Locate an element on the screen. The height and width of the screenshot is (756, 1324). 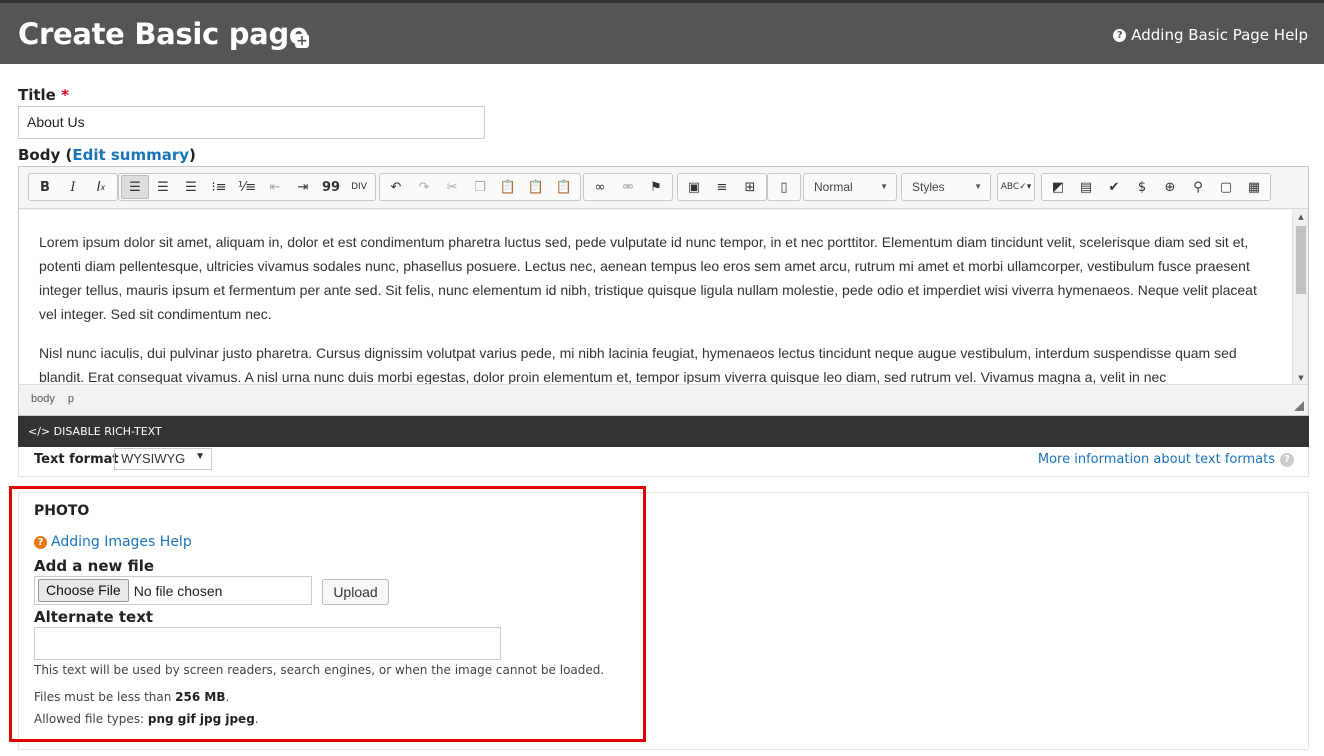
paste-word-icon: 📋 is located at coordinates (564, 187).